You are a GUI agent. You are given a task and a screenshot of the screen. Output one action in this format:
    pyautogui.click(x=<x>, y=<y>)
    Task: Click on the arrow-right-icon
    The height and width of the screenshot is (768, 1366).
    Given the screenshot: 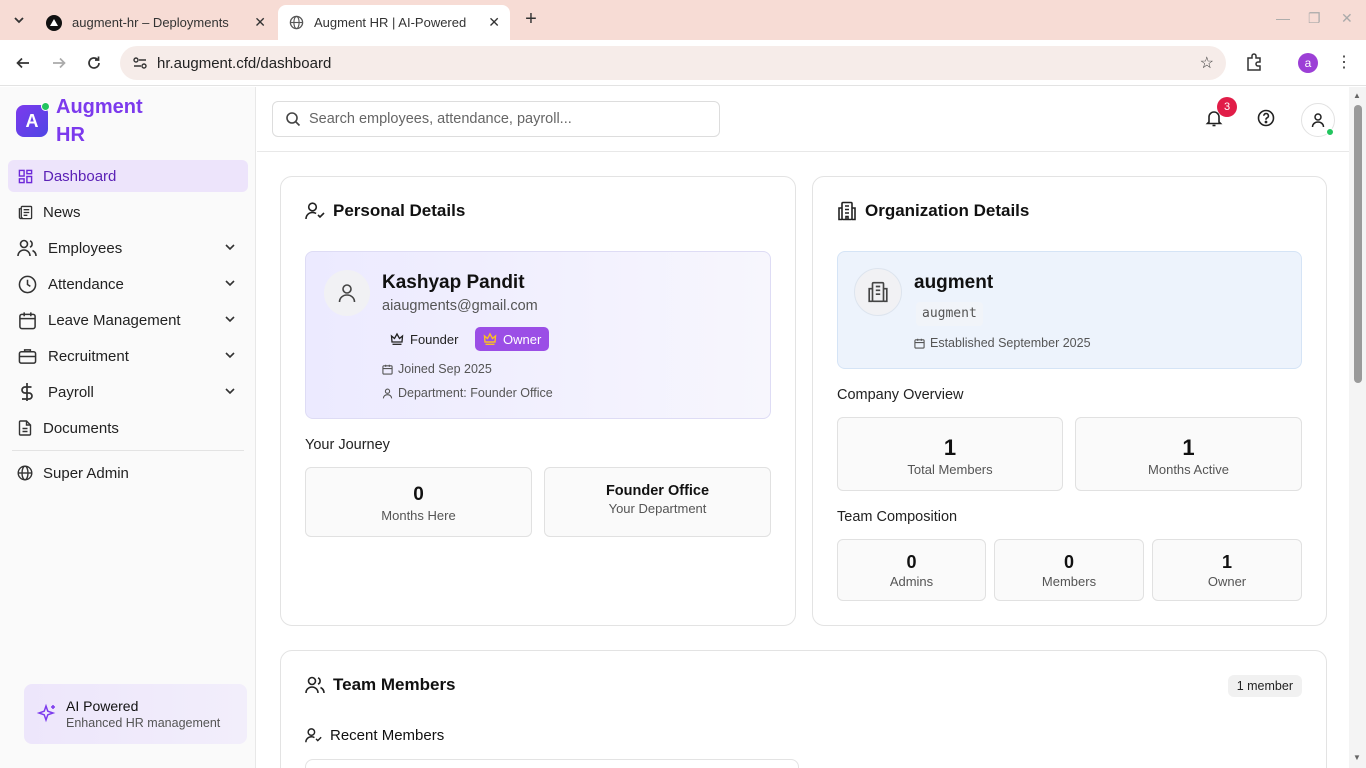 What is the action you would take?
    pyautogui.click(x=59, y=63)
    